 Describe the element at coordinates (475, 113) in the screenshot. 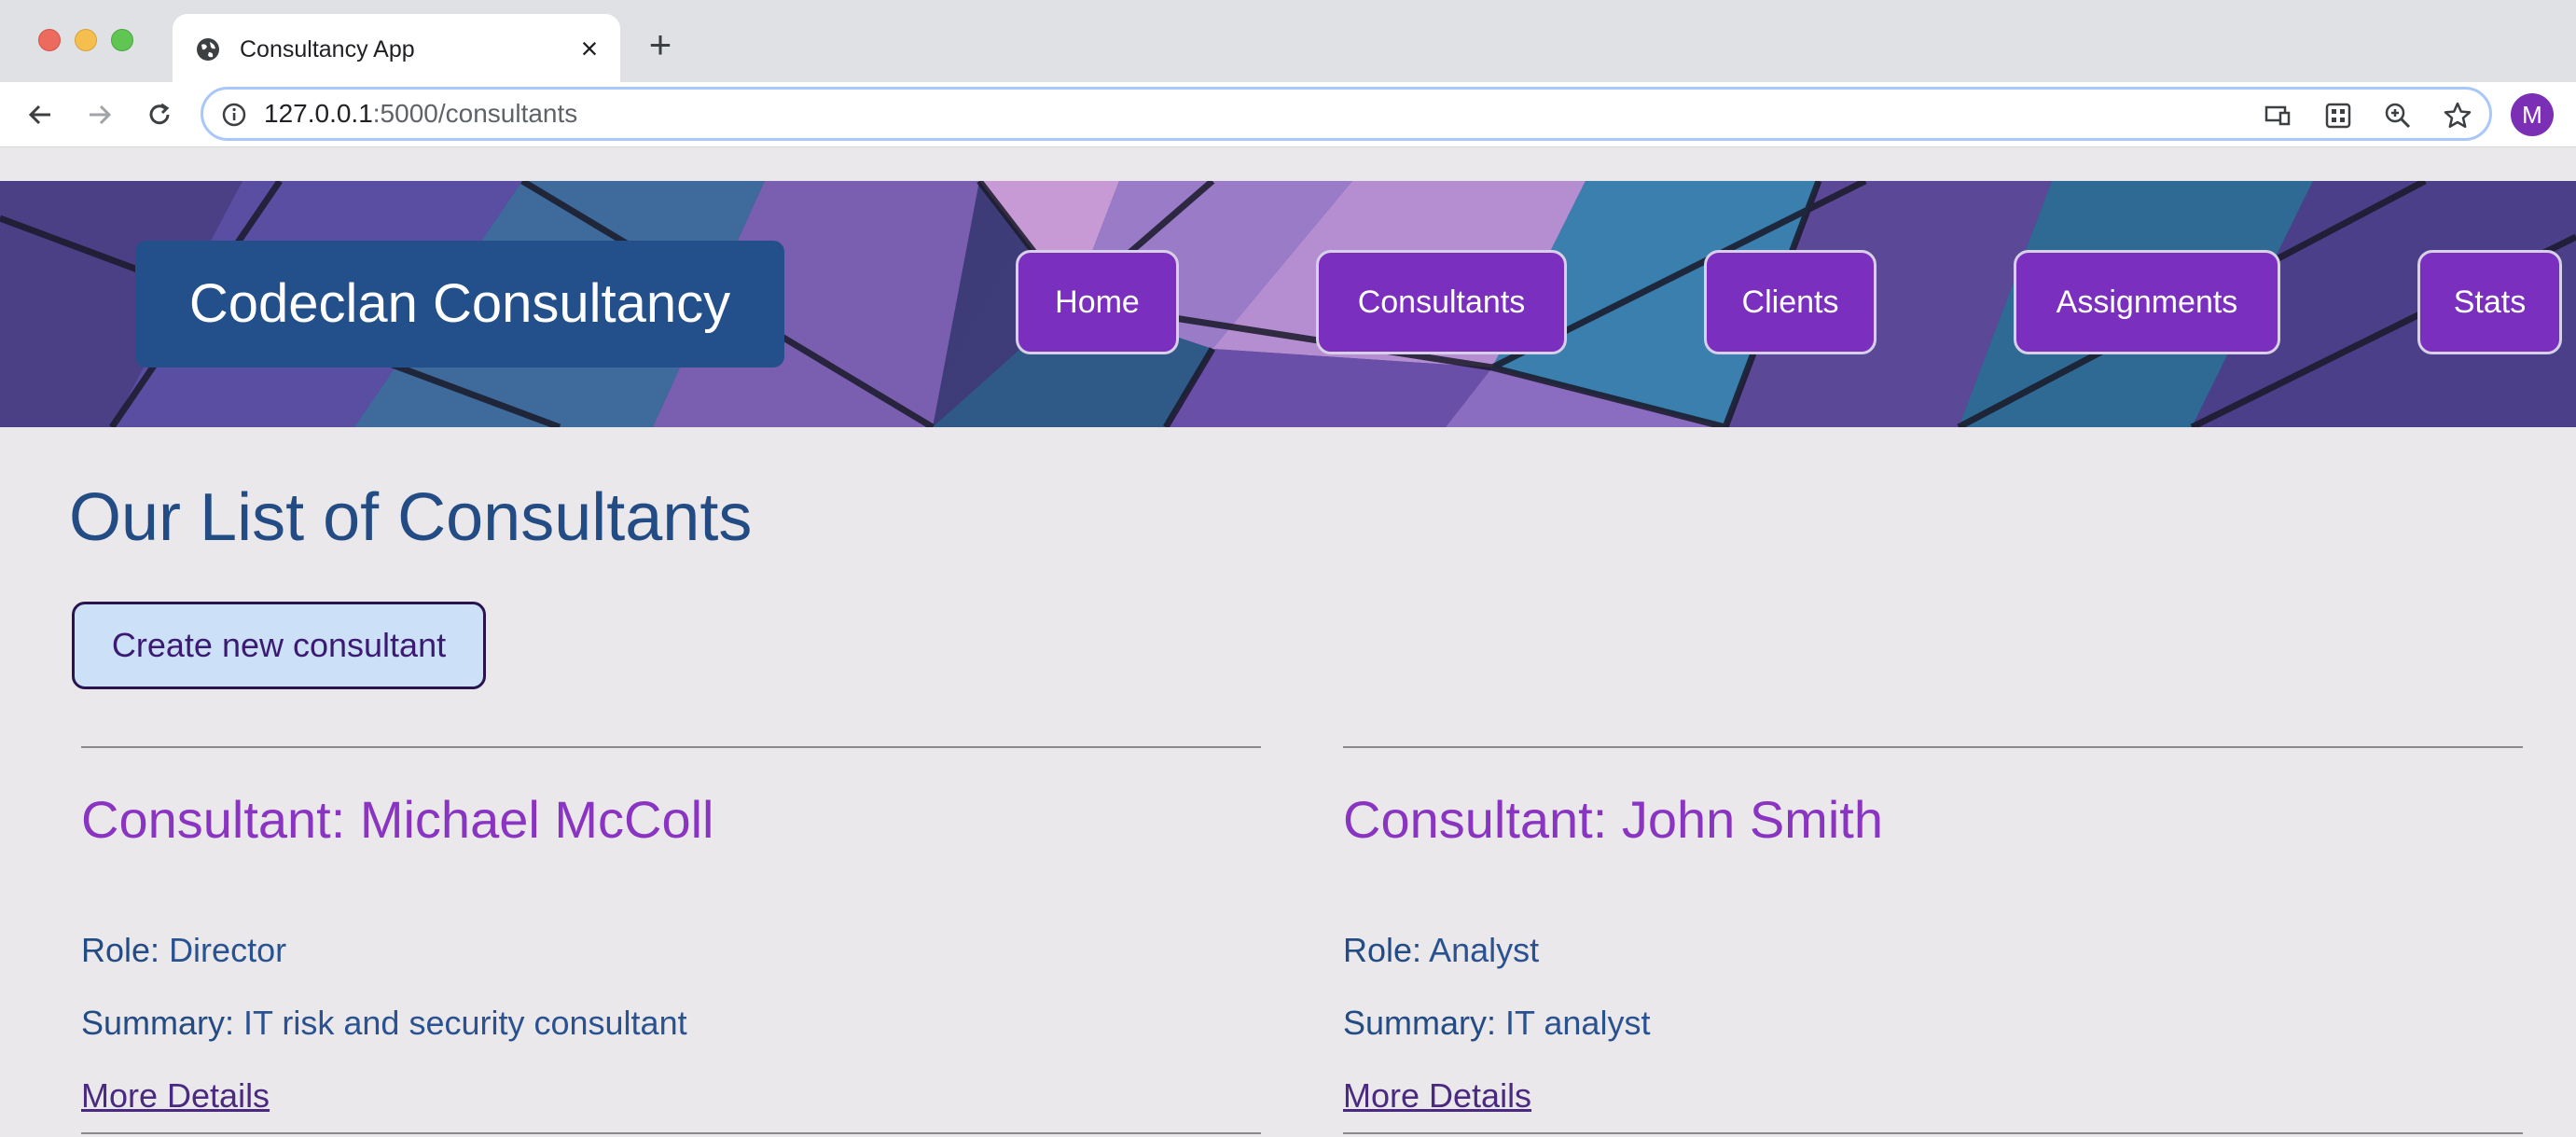

I see `url-path: :5000/consultants` at that location.